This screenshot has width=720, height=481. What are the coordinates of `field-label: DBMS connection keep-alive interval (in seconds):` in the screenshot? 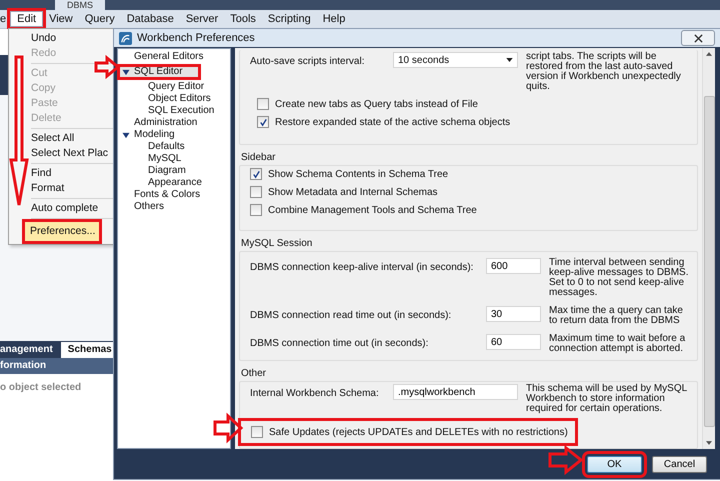 It's located at (362, 267).